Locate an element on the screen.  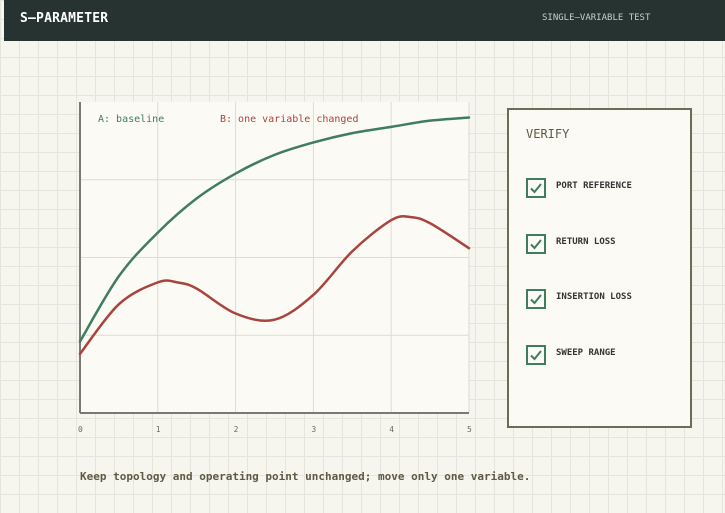
verify-item-insertion-loss: INSERTION LOSS is located at coordinates (606, 299).